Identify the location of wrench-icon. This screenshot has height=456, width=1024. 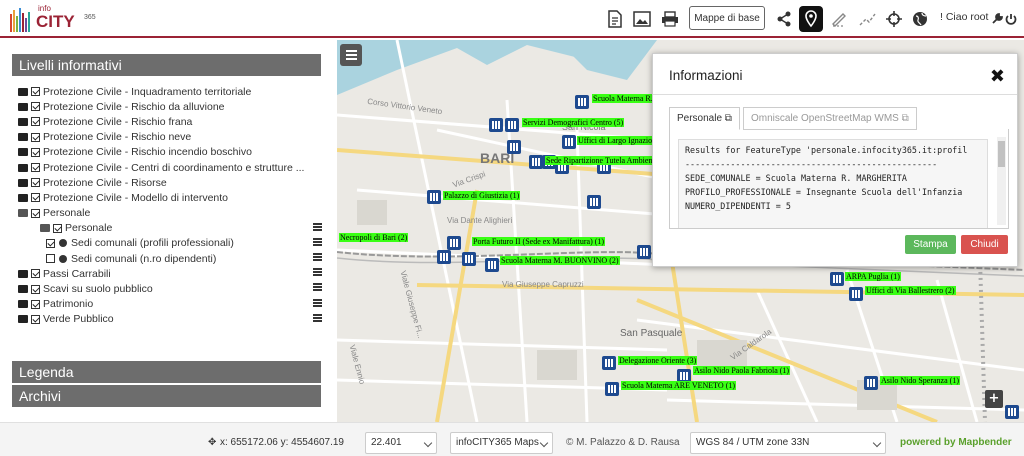
(997, 19).